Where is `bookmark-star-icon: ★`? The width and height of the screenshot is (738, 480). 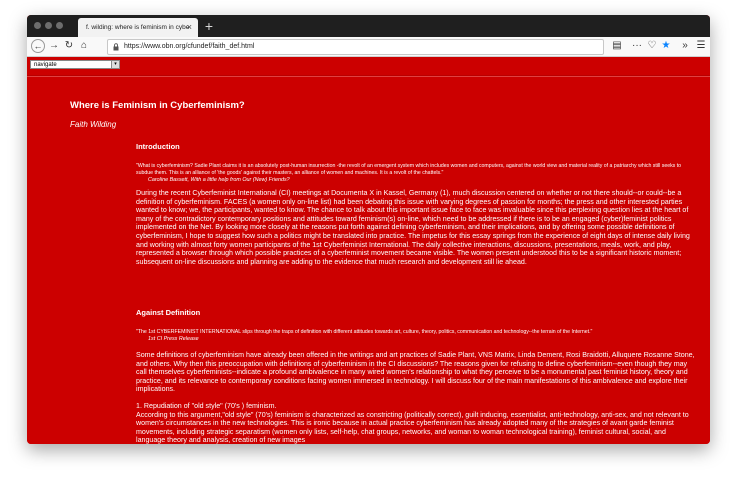 bookmark-star-icon: ★ is located at coordinates (666, 46).